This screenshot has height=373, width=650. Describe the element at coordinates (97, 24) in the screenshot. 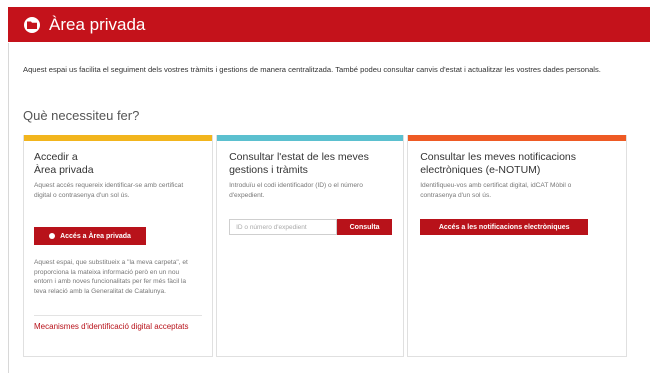

I see `page-title: Àrea privada` at that location.